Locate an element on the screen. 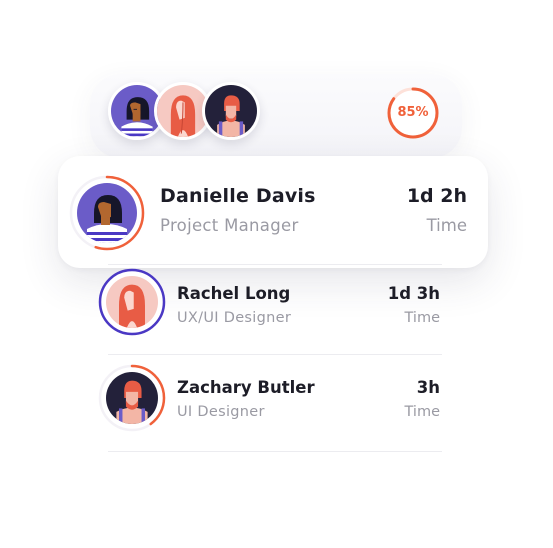 This screenshot has height=548, width=553. progress-percentage: 85% is located at coordinates (413, 112).